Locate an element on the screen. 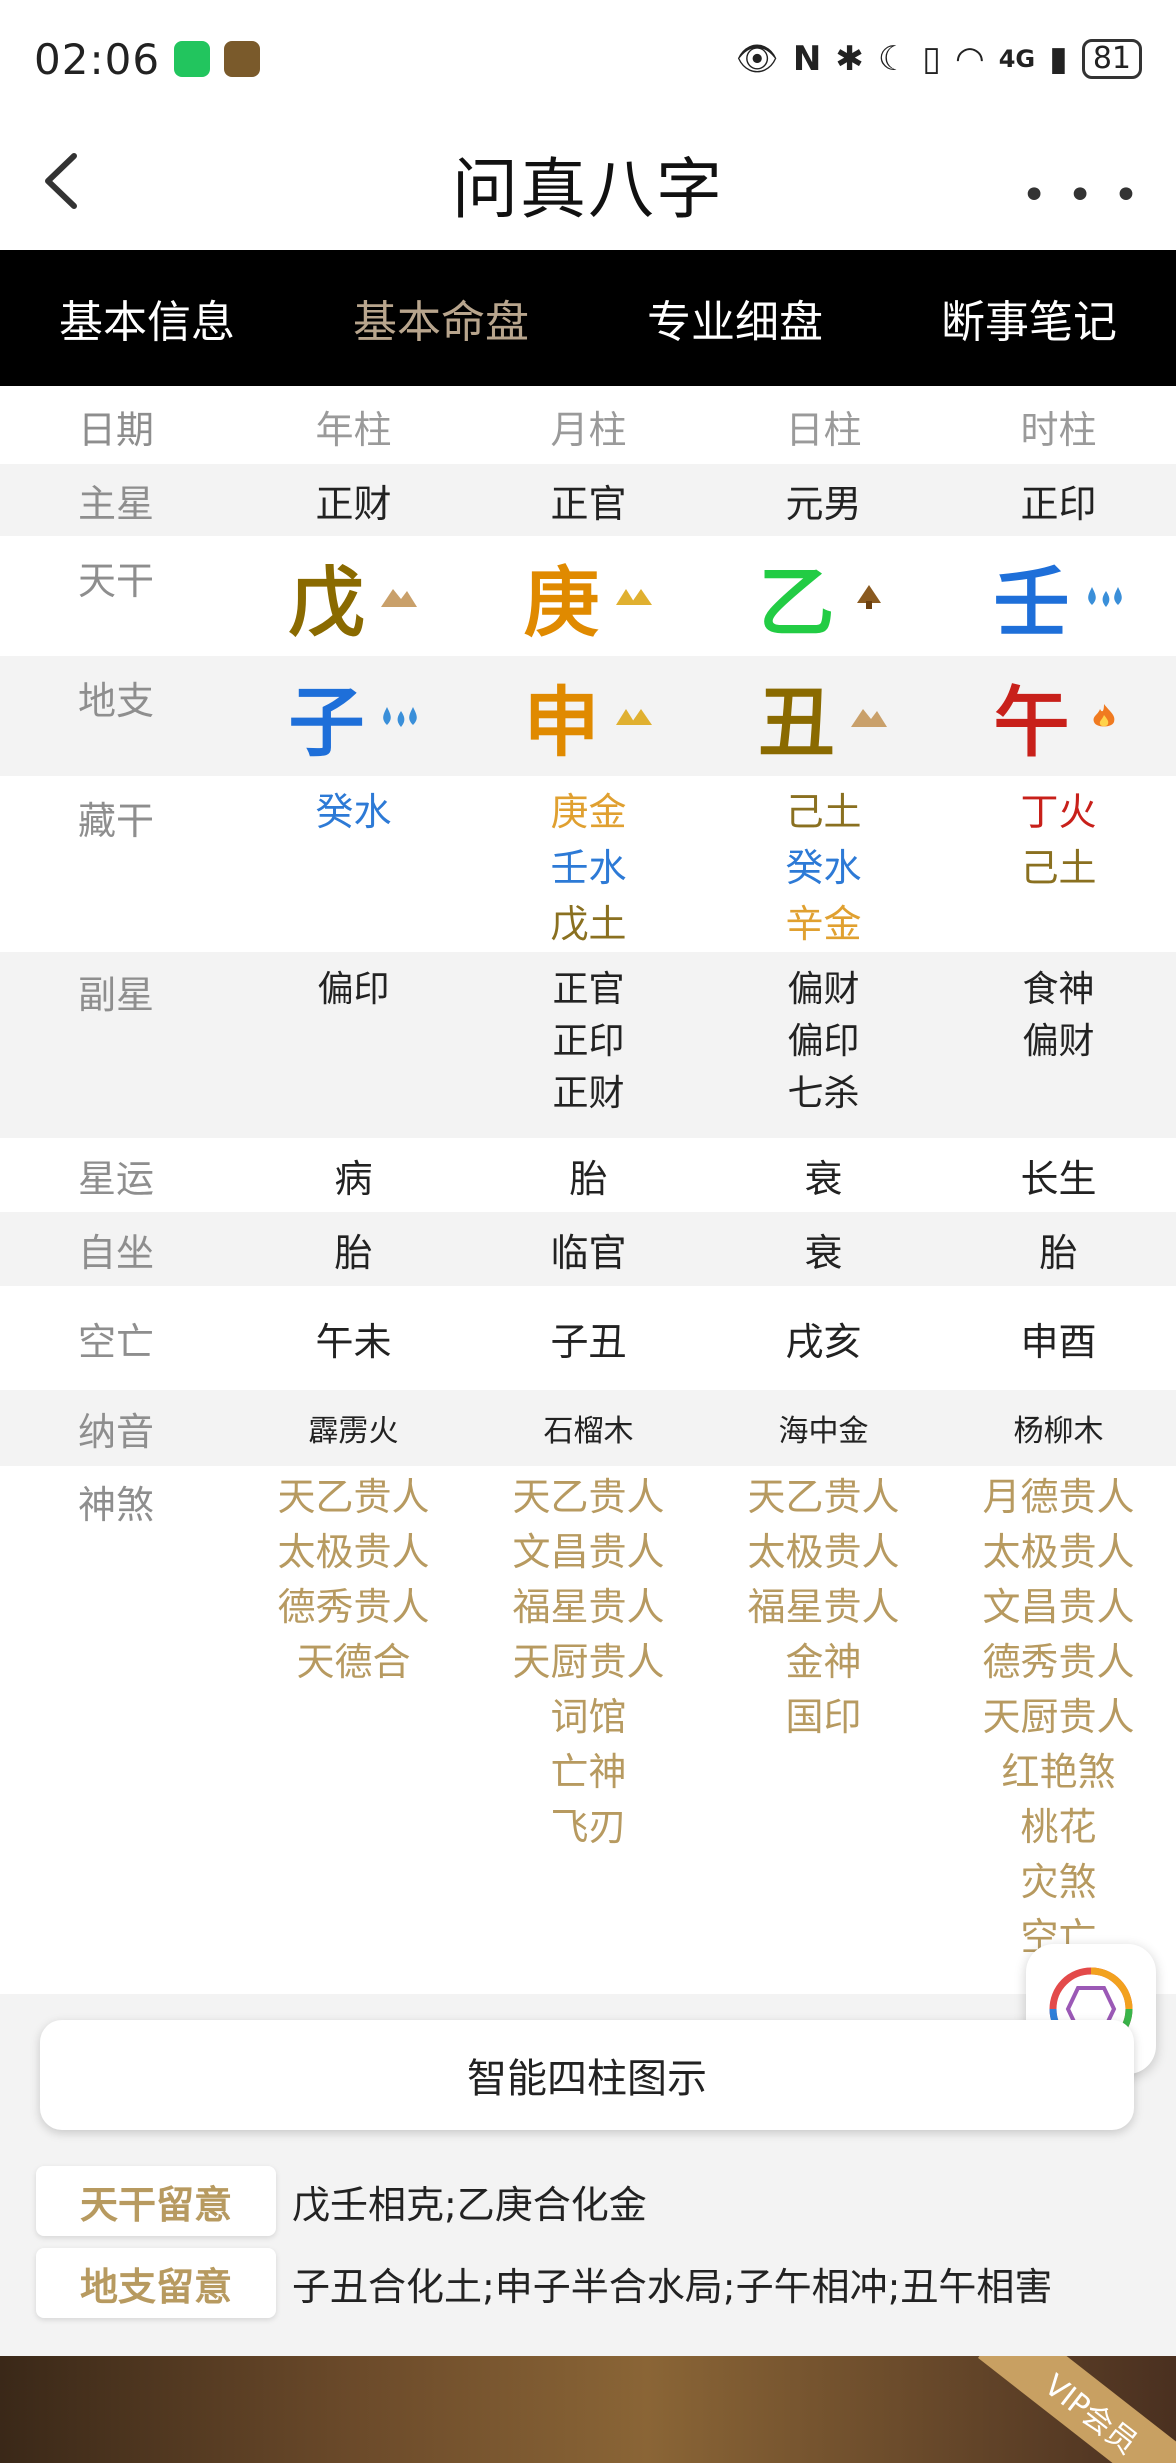 The image size is (1176, 2463). fx-item: 偏印 is located at coordinates (823, 1041).